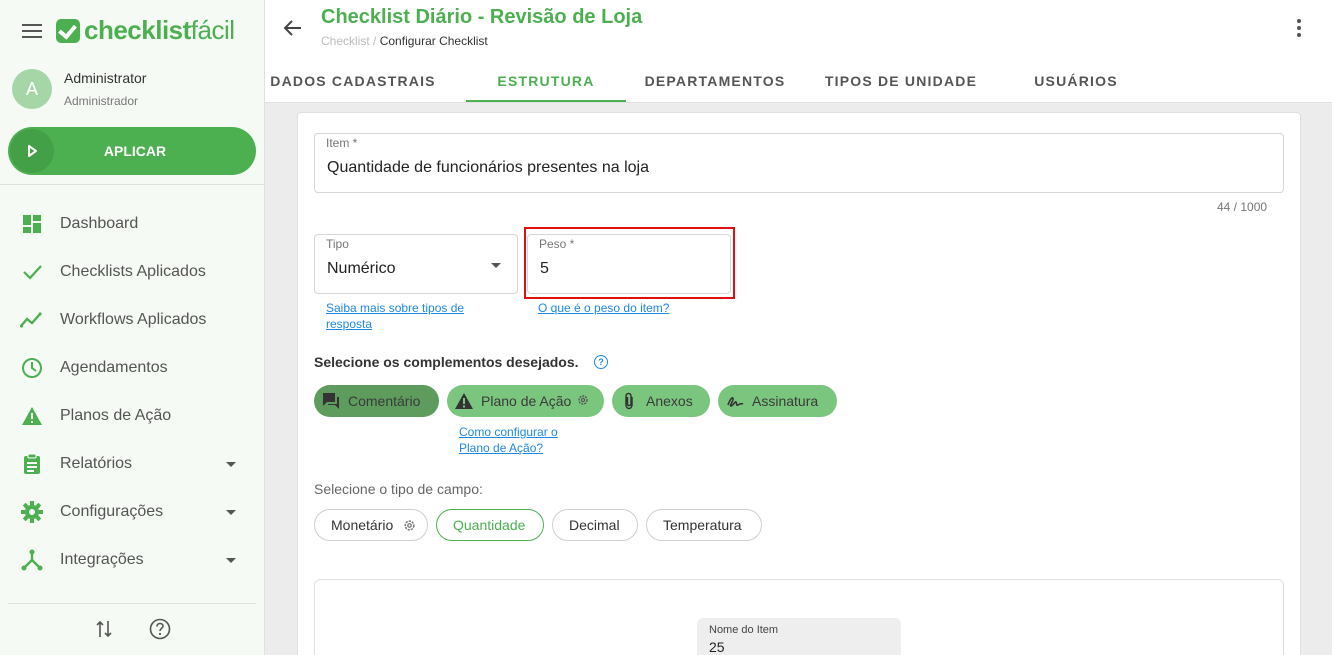 The image size is (1332, 655). Describe the element at coordinates (32, 224) in the screenshot. I see `dashboard-icon` at that location.